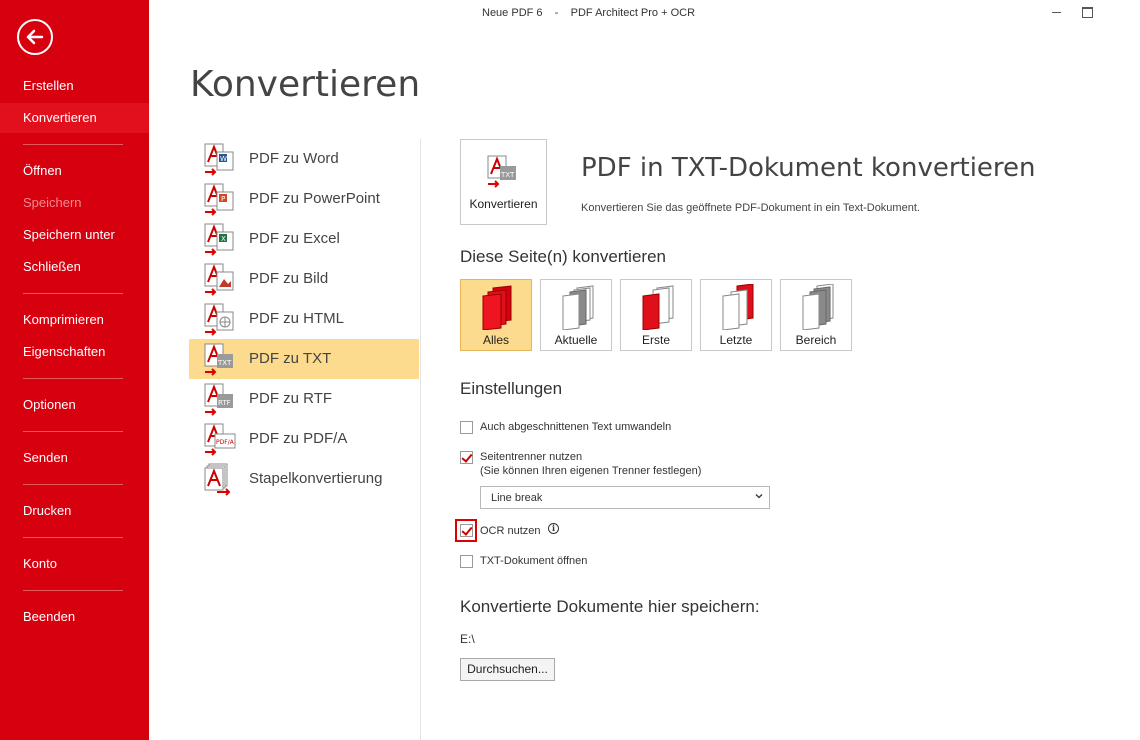 This screenshot has height=740, width=1140. Describe the element at coordinates (219, 239) in the screenshot. I see `pdf-to-excel-icon: X` at that location.